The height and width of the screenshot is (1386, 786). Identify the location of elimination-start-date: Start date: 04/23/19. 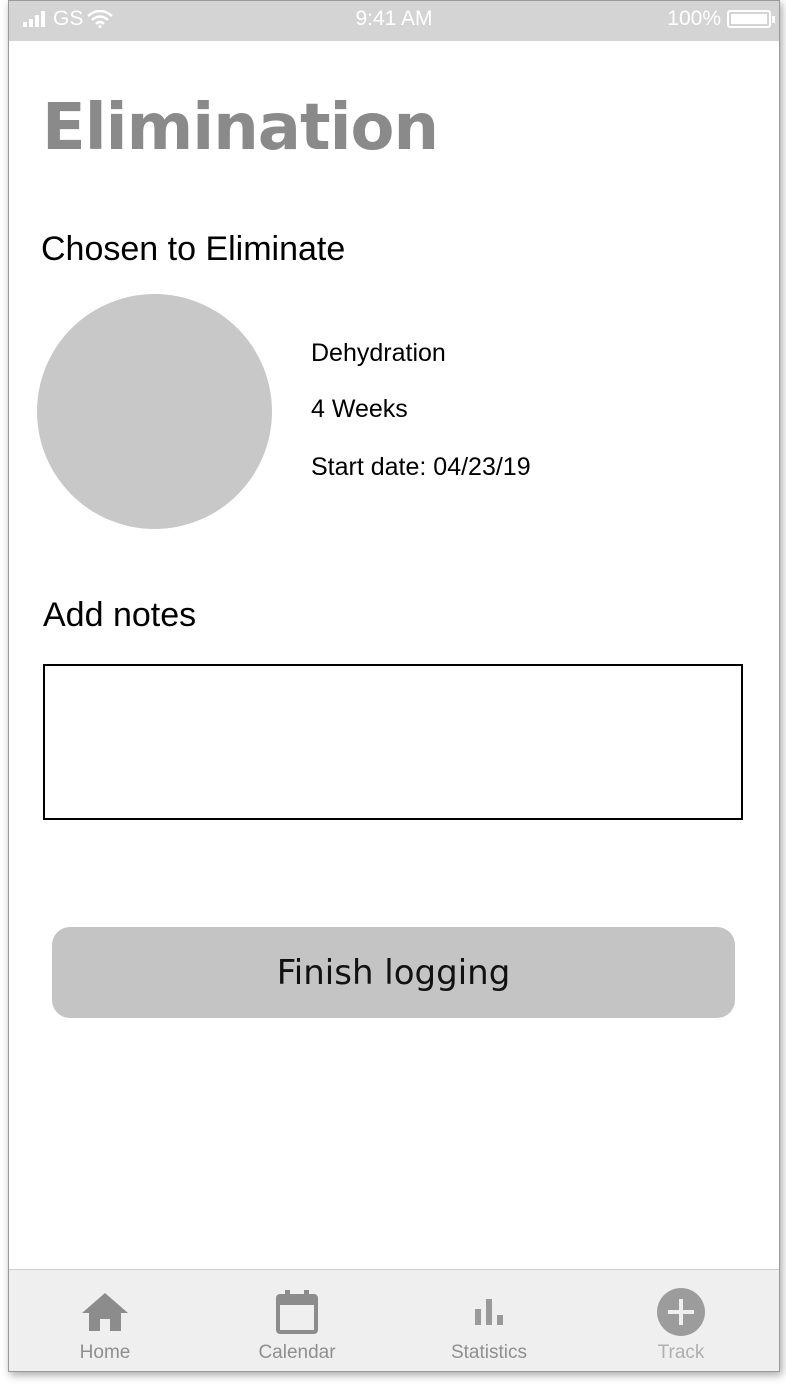
(421, 467).